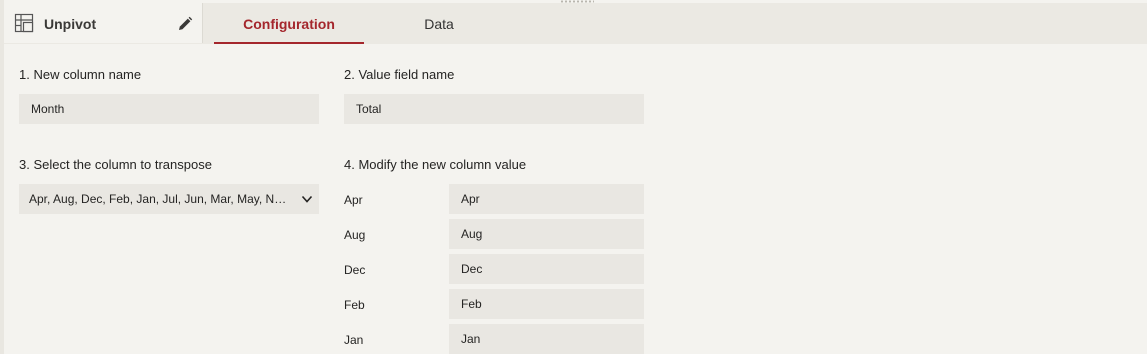  Describe the element at coordinates (439, 23) in the screenshot. I see `tab-data: Data` at that location.